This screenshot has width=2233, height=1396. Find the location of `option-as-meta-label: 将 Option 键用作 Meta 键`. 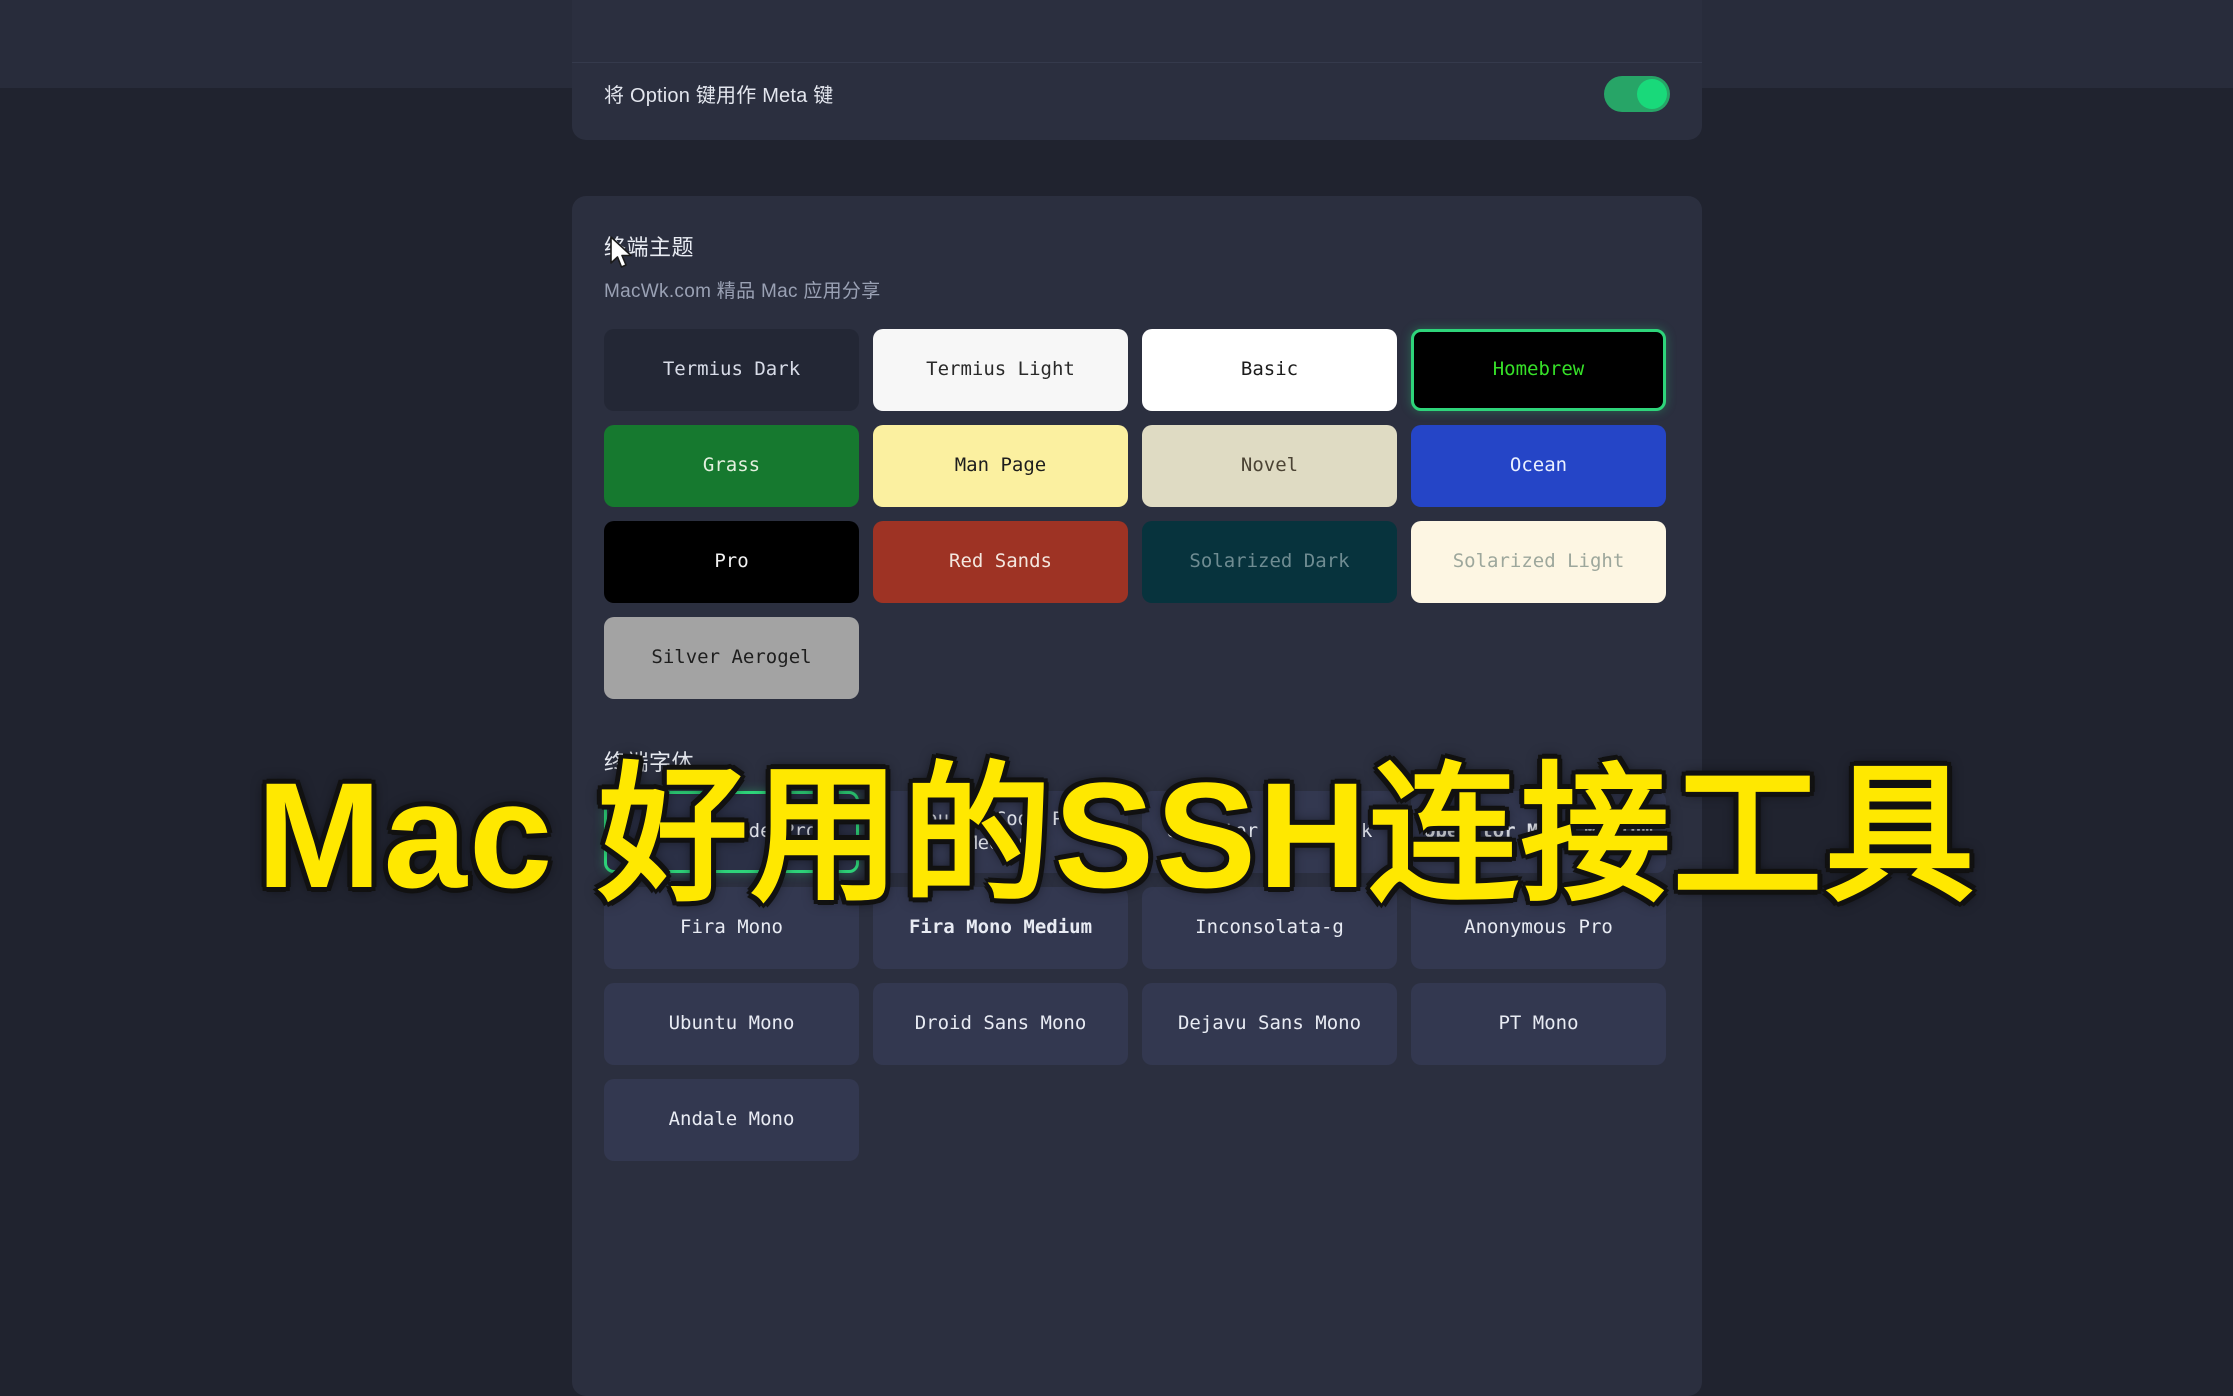

option-as-meta-label: 将 Option 键用作 Meta 键 is located at coordinates (719, 96).